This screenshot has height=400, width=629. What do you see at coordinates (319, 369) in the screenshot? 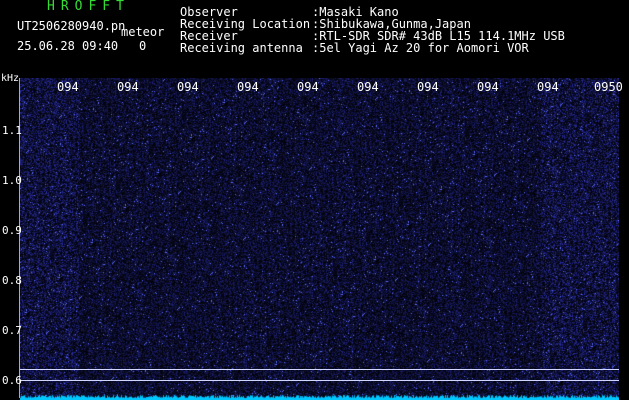
I see `marker-line-upper` at bounding box center [319, 369].